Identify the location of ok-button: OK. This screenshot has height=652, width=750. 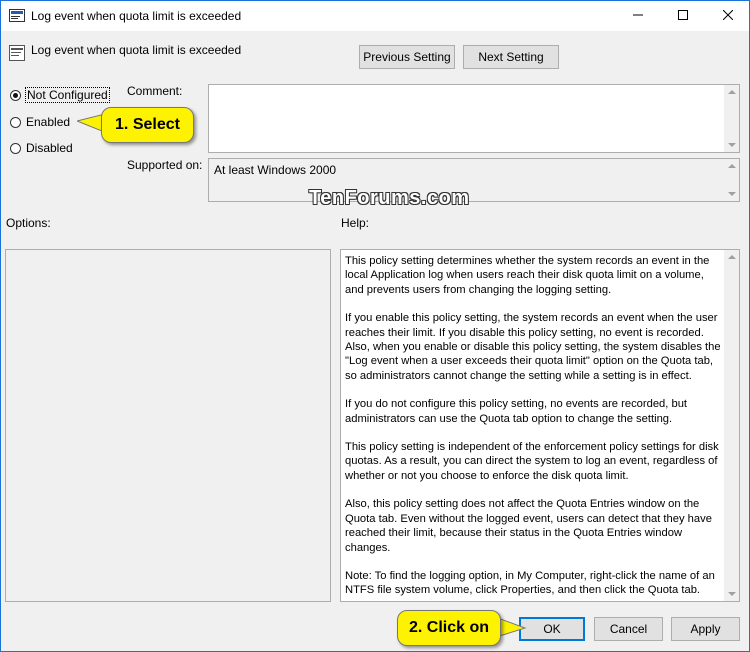
(552, 629).